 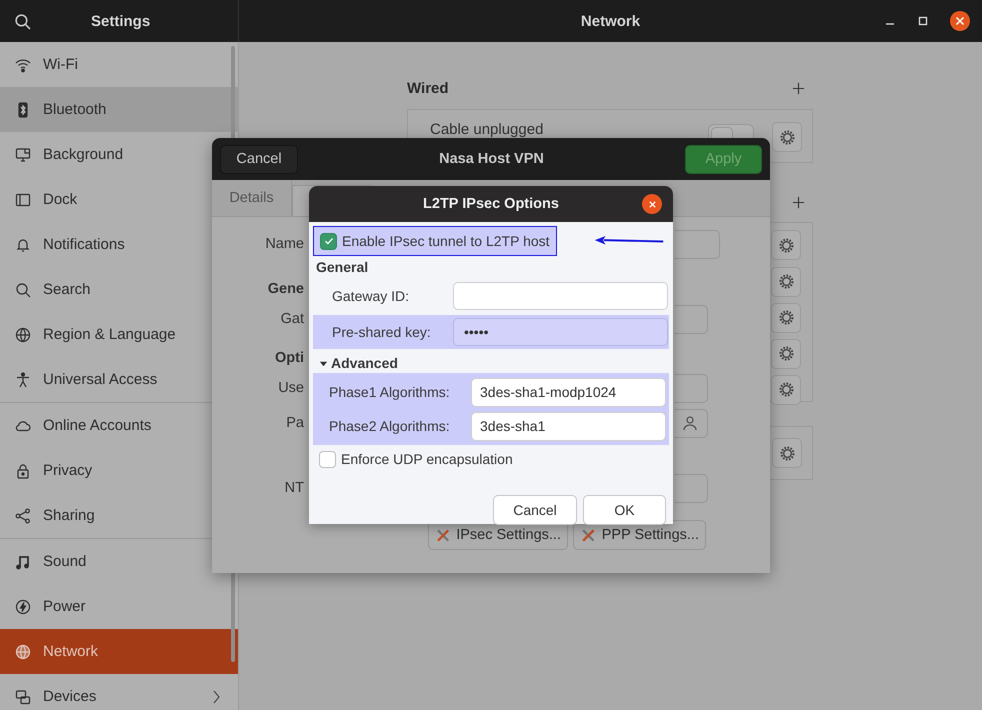 What do you see at coordinates (432, 241) in the screenshot?
I see `enable-checkbox: Enable IPsec tunnel to L2TP host` at bounding box center [432, 241].